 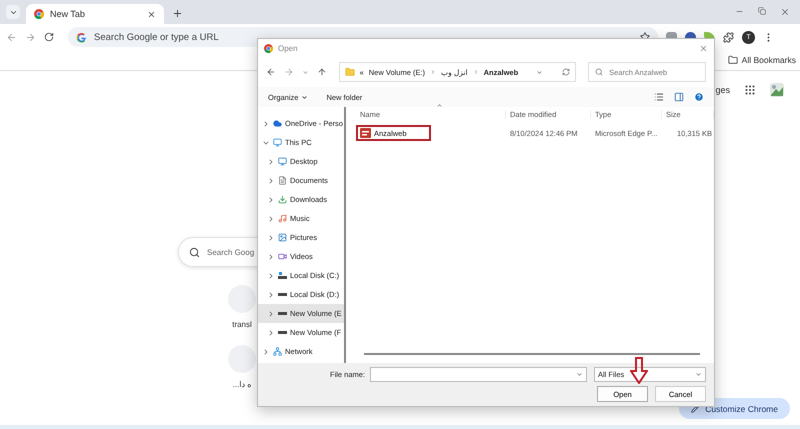 I want to click on up-icon, so click(x=321, y=72).